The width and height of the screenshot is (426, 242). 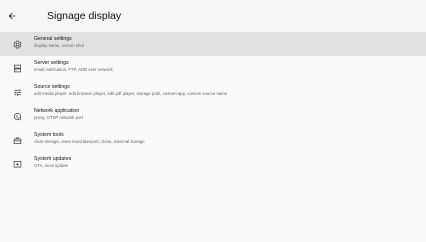 I want to click on settings-item-label: Server settings, so click(x=51, y=63).